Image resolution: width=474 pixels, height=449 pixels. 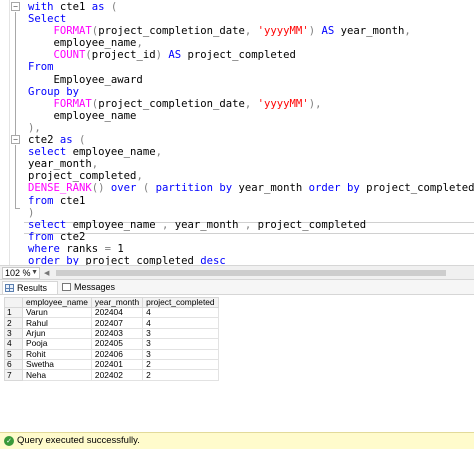 I want to click on table-cell: 202401, so click(x=117, y=364).